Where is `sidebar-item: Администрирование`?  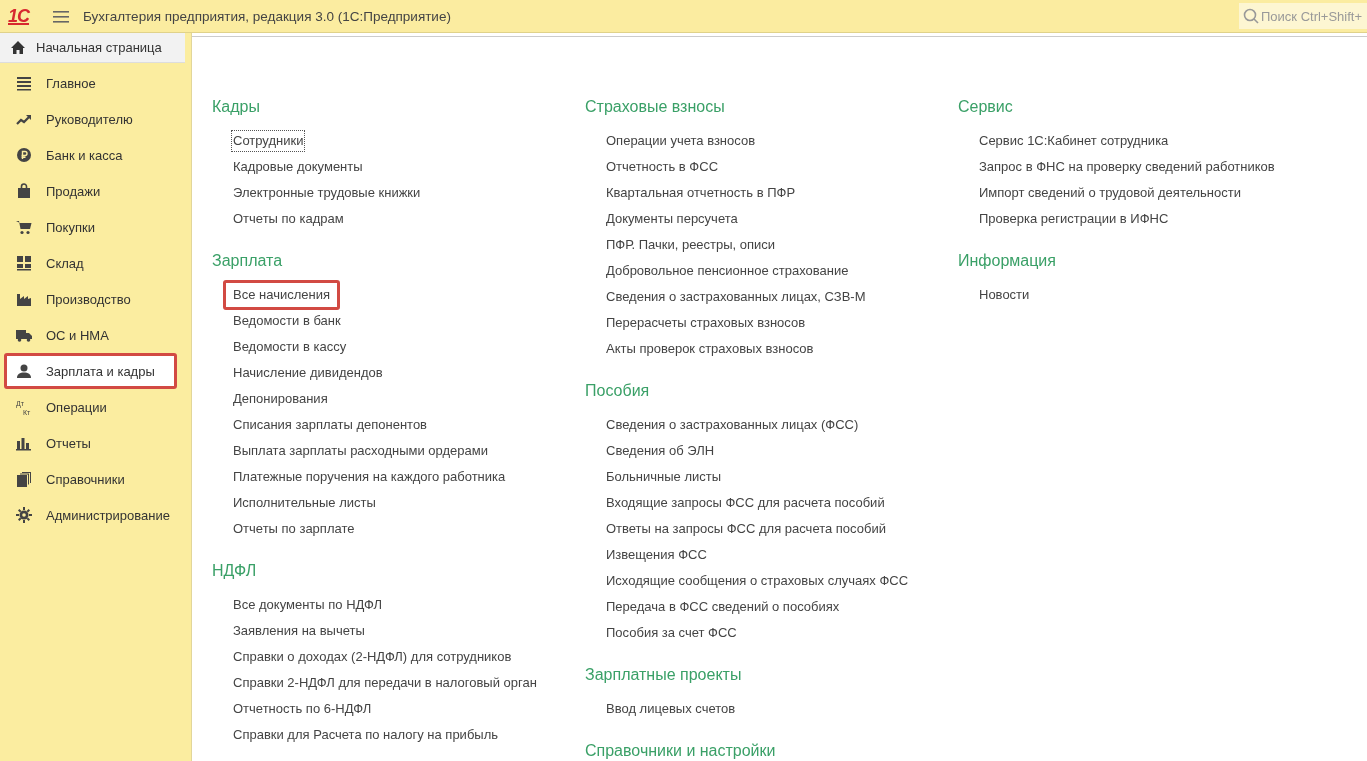
sidebar-item: Администрирование is located at coordinates (88, 515).